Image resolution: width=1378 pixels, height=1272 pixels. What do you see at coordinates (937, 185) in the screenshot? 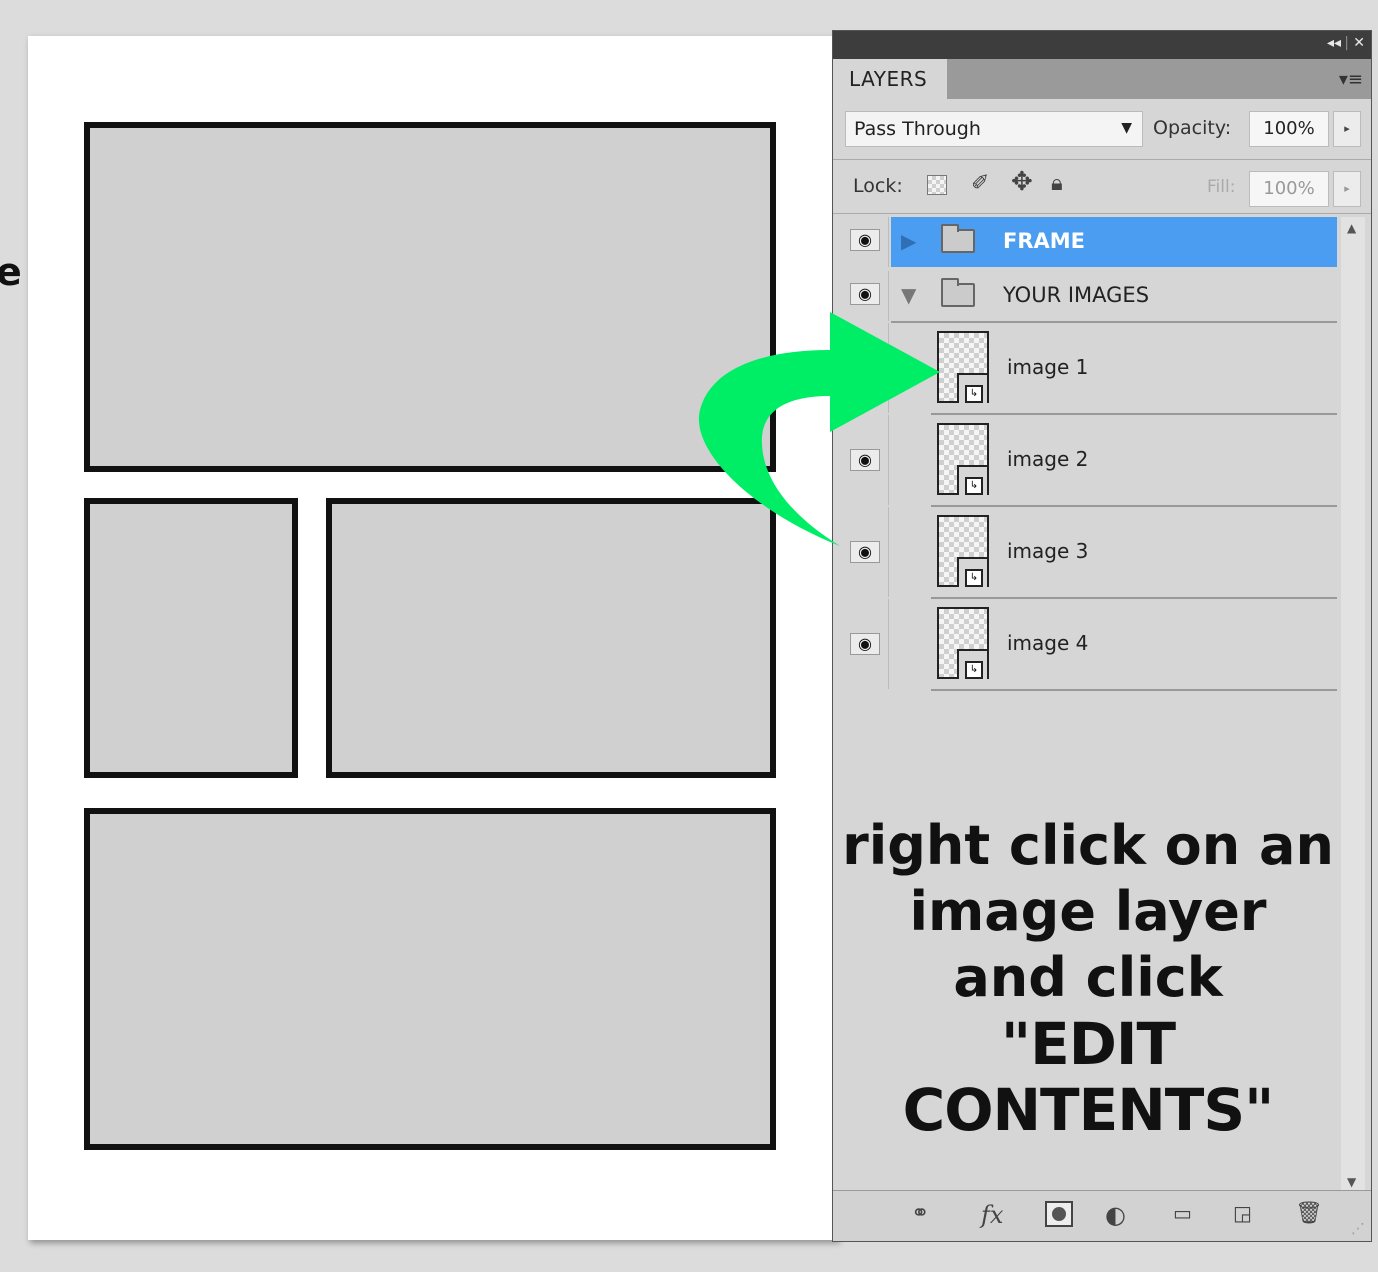
I see `lock-transparent-pixels-icon` at bounding box center [937, 185].